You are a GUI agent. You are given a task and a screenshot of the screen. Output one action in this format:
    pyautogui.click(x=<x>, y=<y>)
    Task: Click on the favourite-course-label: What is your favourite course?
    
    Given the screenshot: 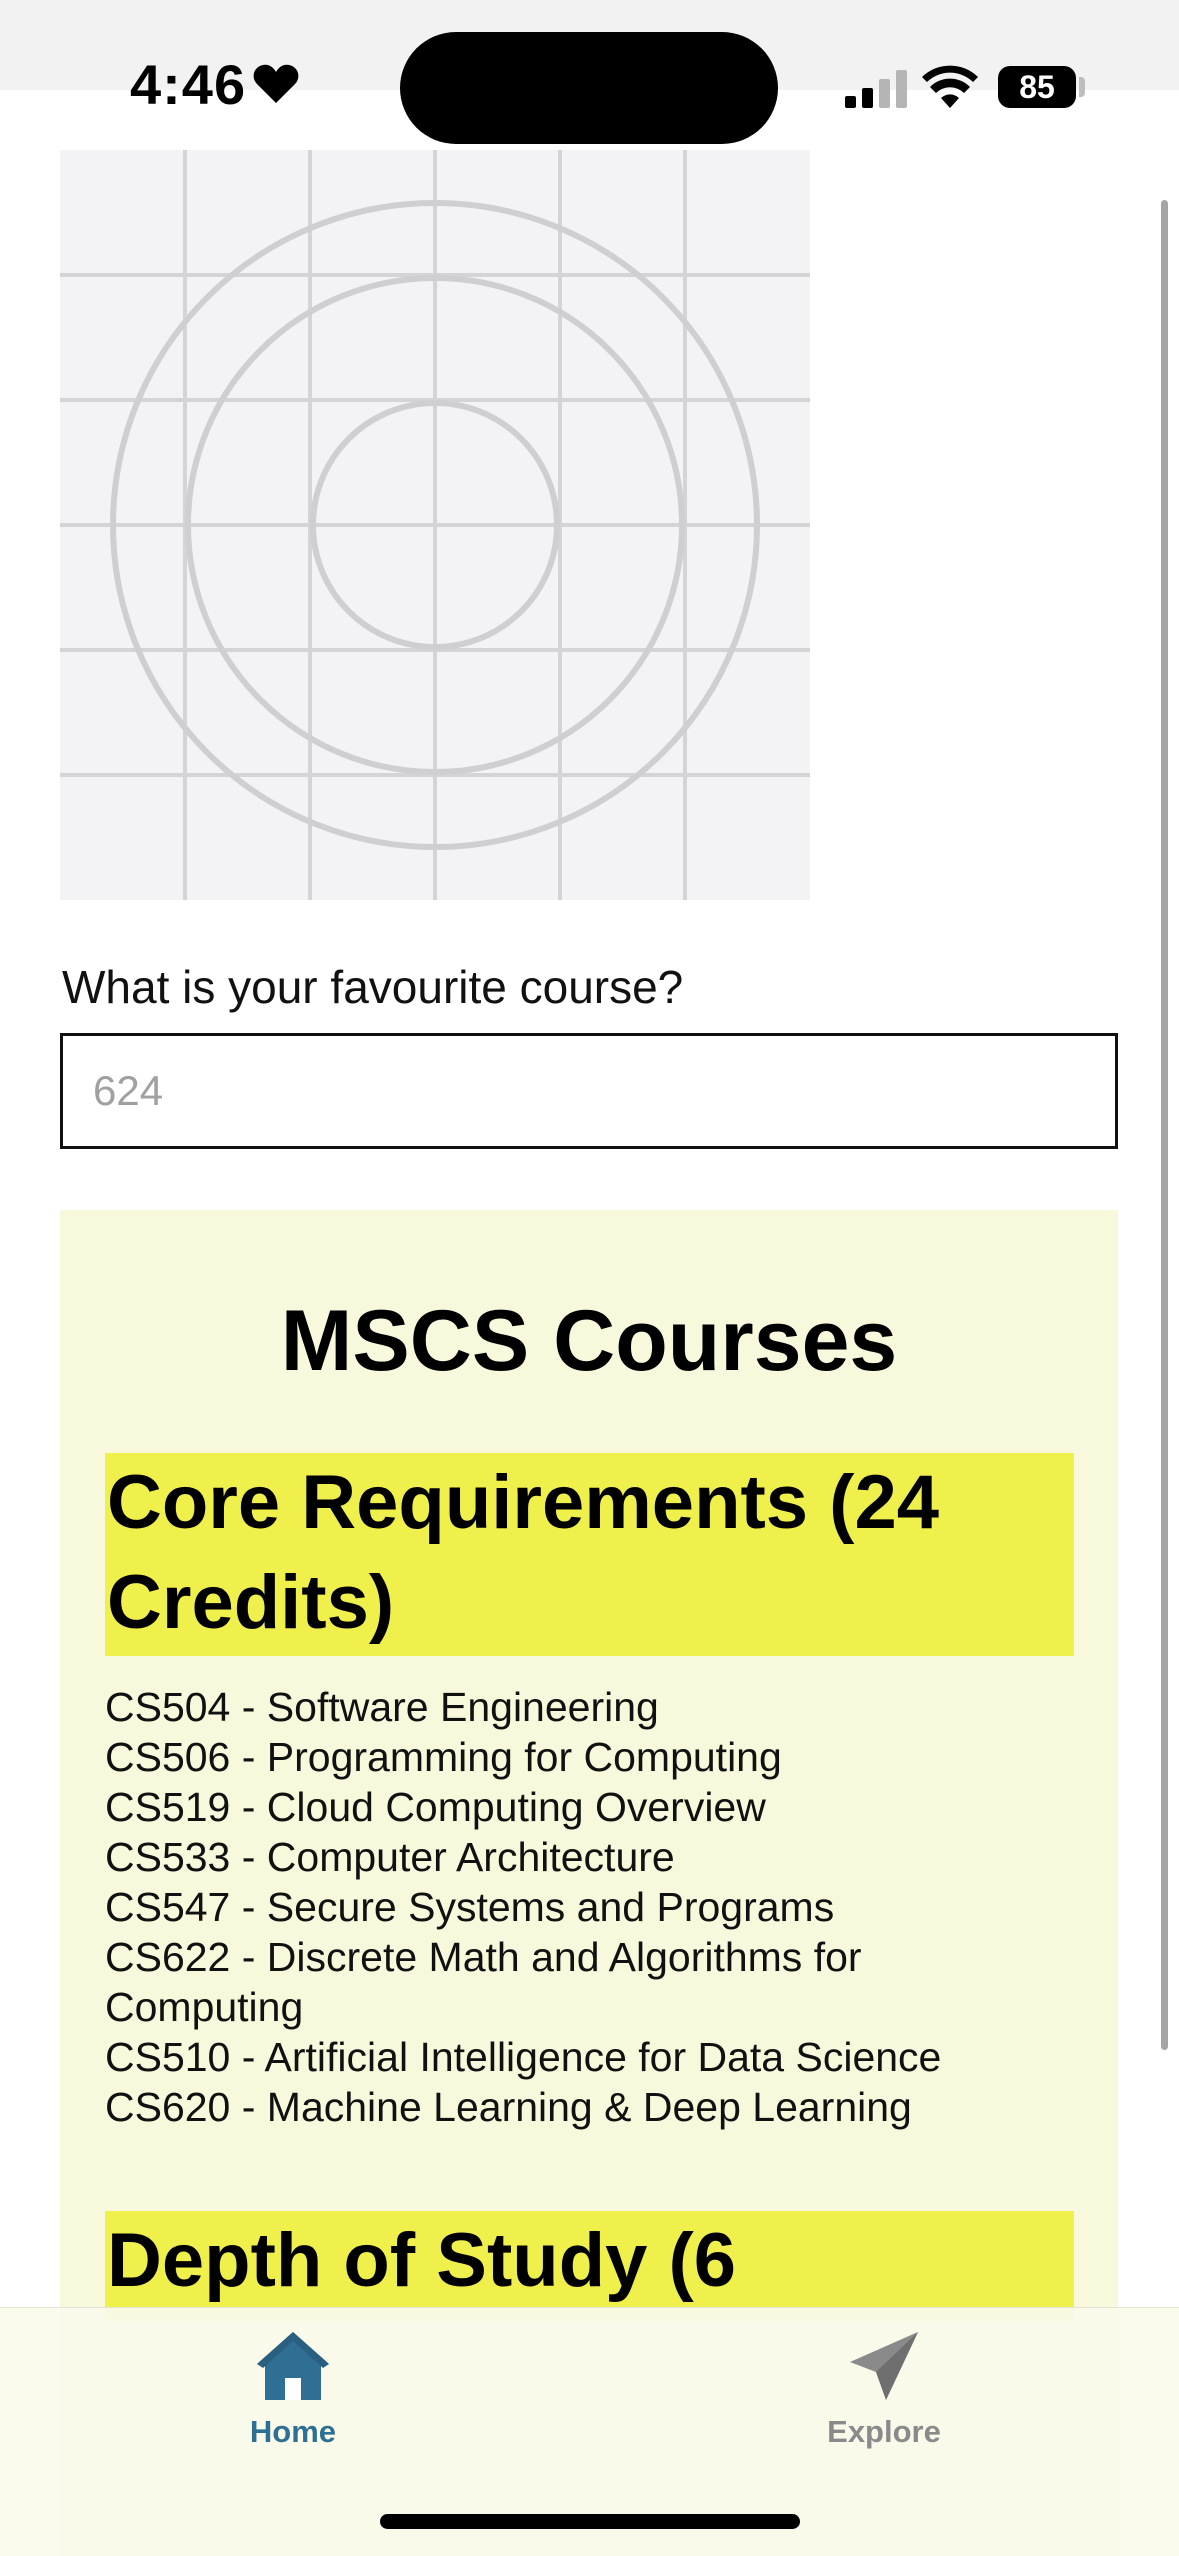 What is the action you would take?
    pyautogui.click(x=373, y=987)
    